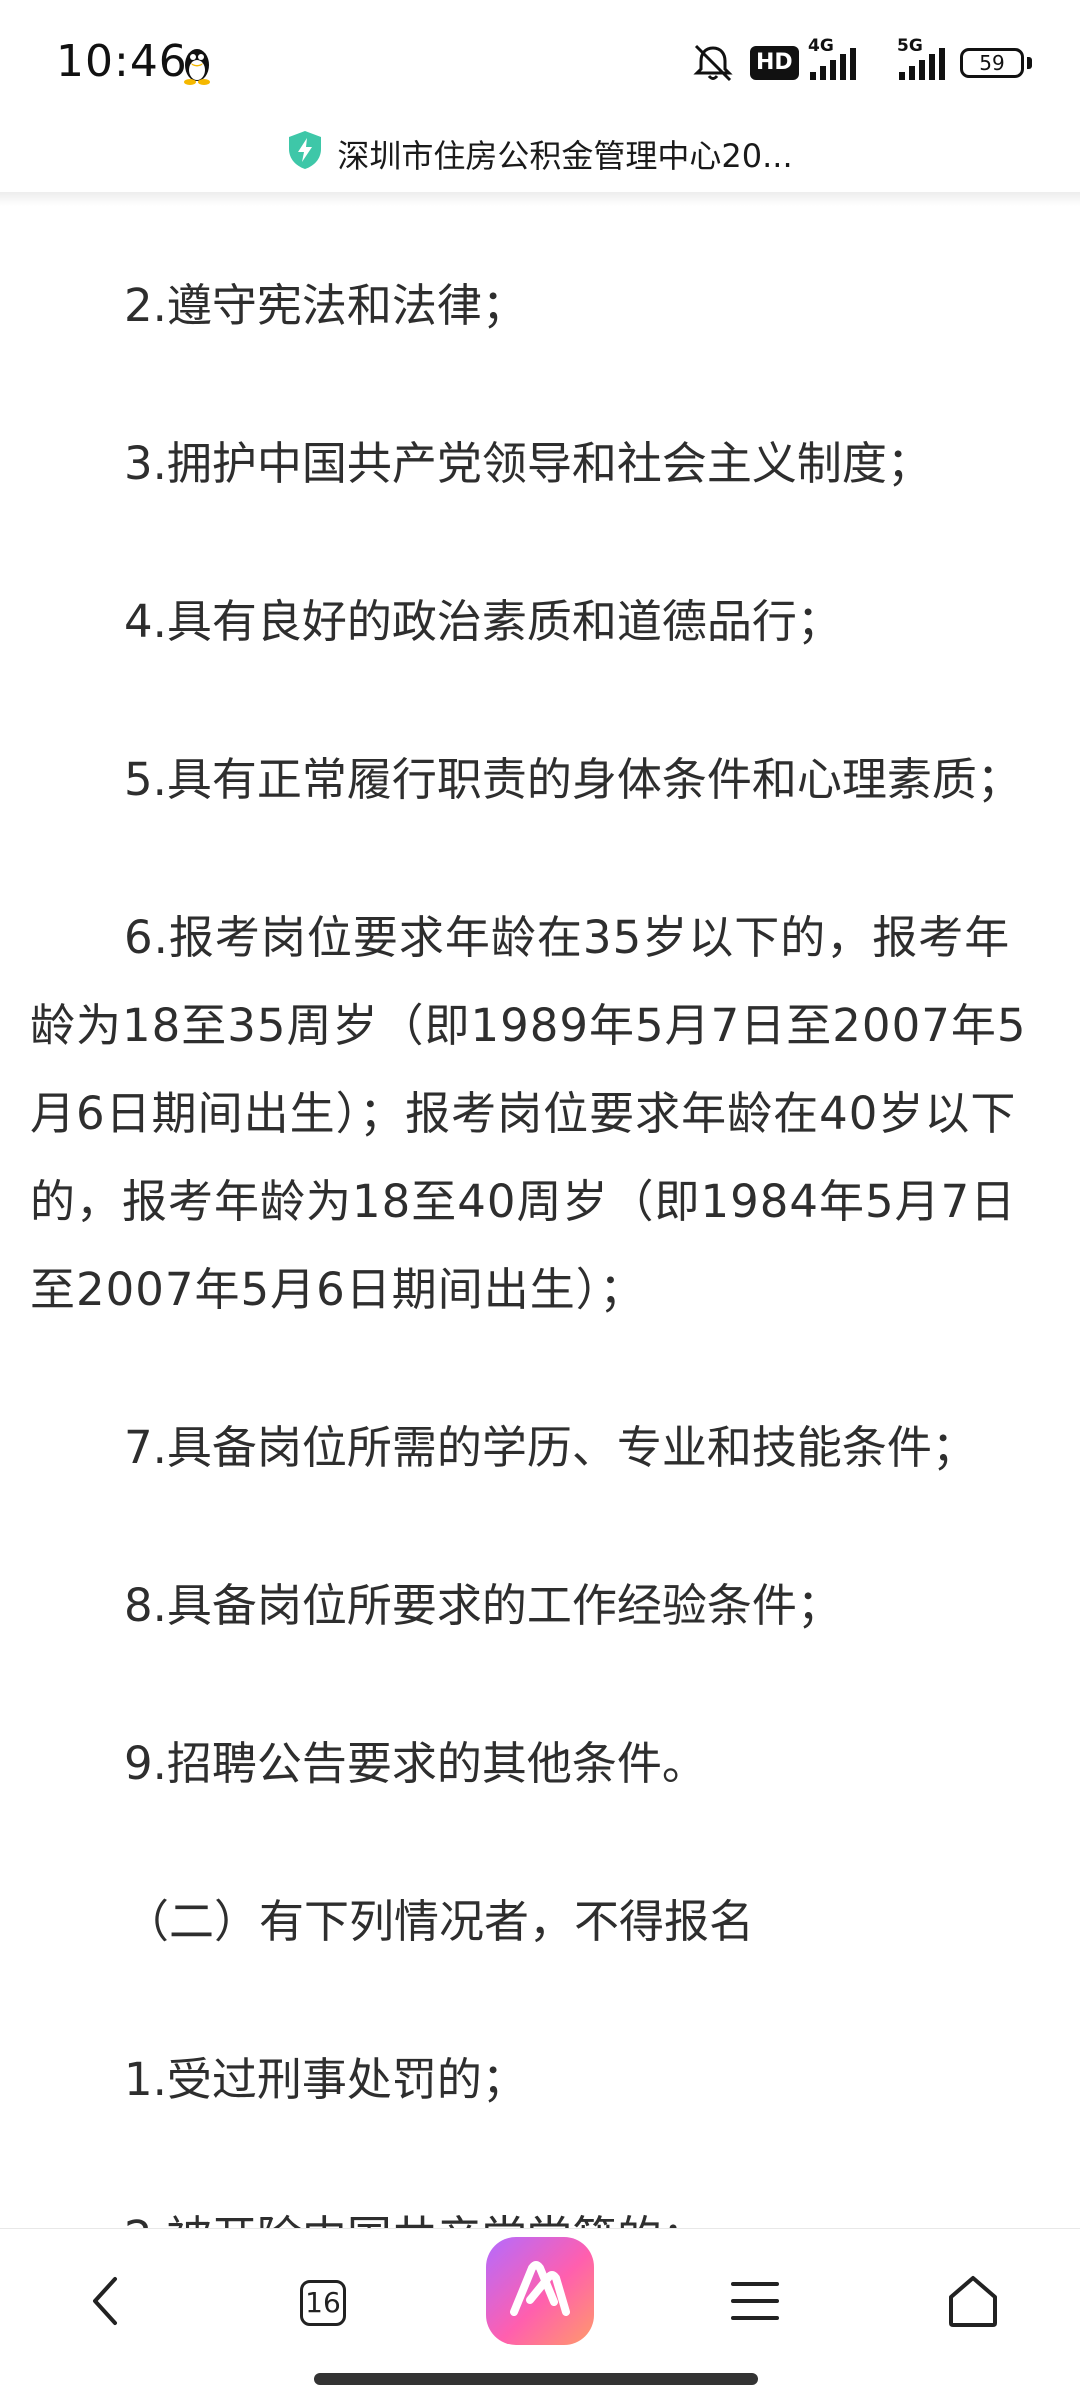  I want to click on article-paragraph: 2.遵守宪法和法律；, so click(325, 305).